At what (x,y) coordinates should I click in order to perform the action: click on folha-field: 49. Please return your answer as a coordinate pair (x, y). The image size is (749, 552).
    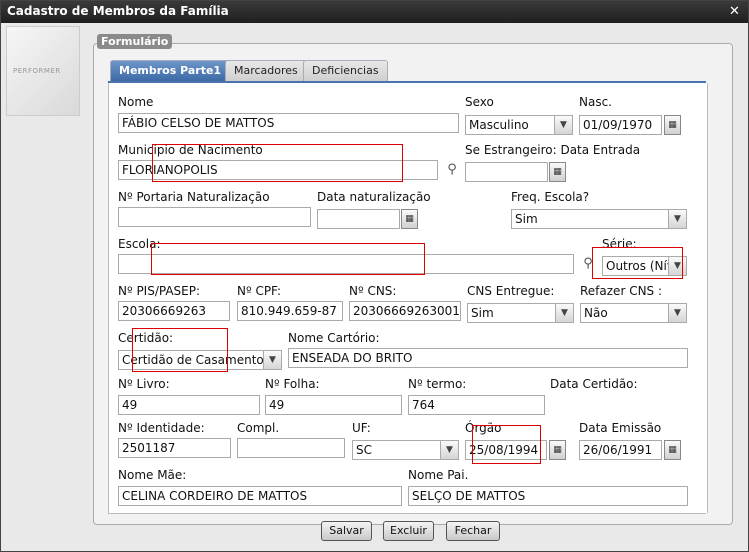
    Looking at the image, I should click on (333, 405).